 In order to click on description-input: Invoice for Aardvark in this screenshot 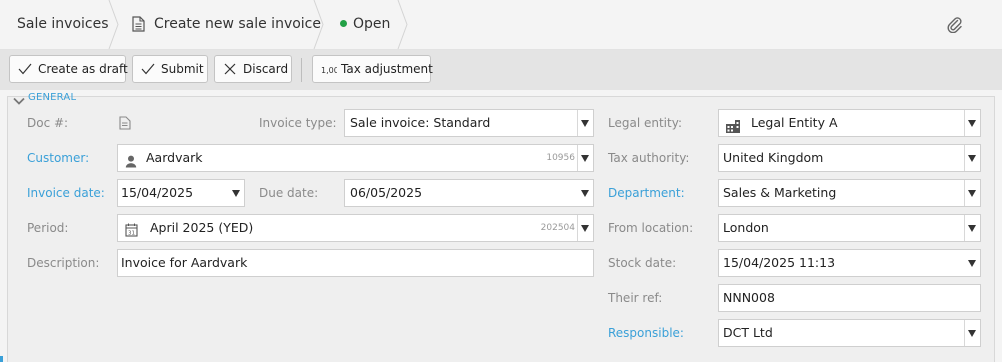, I will do `click(355, 263)`.